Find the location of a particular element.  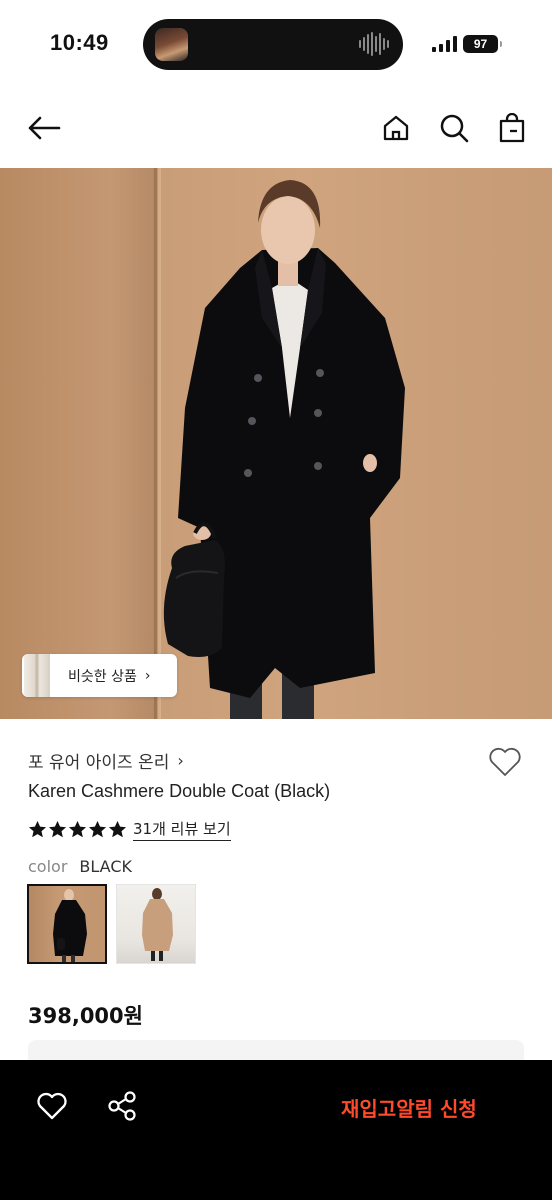

brand-link: 포 유어 아이즈 온리 › is located at coordinates (106, 760).